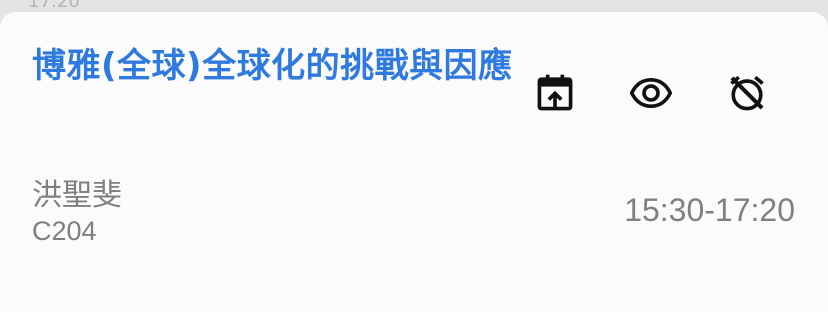 This screenshot has width=828, height=312. I want to click on card-actions, so click(651, 93).